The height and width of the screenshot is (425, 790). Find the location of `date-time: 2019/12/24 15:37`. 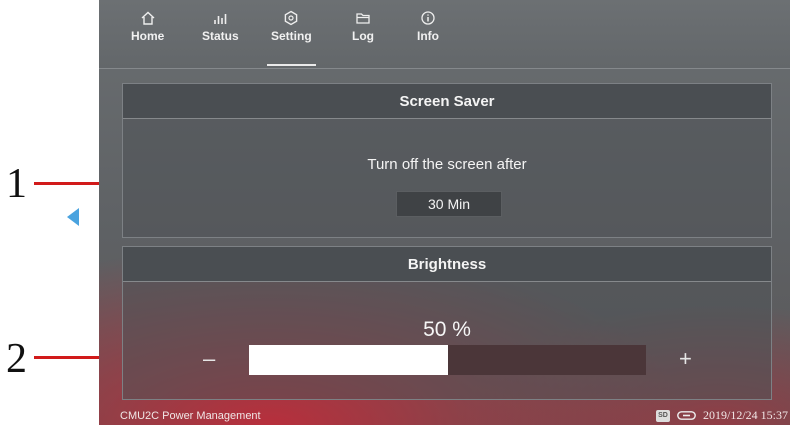

date-time: 2019/12/24 15:37 is located at coordinates (745, 415).